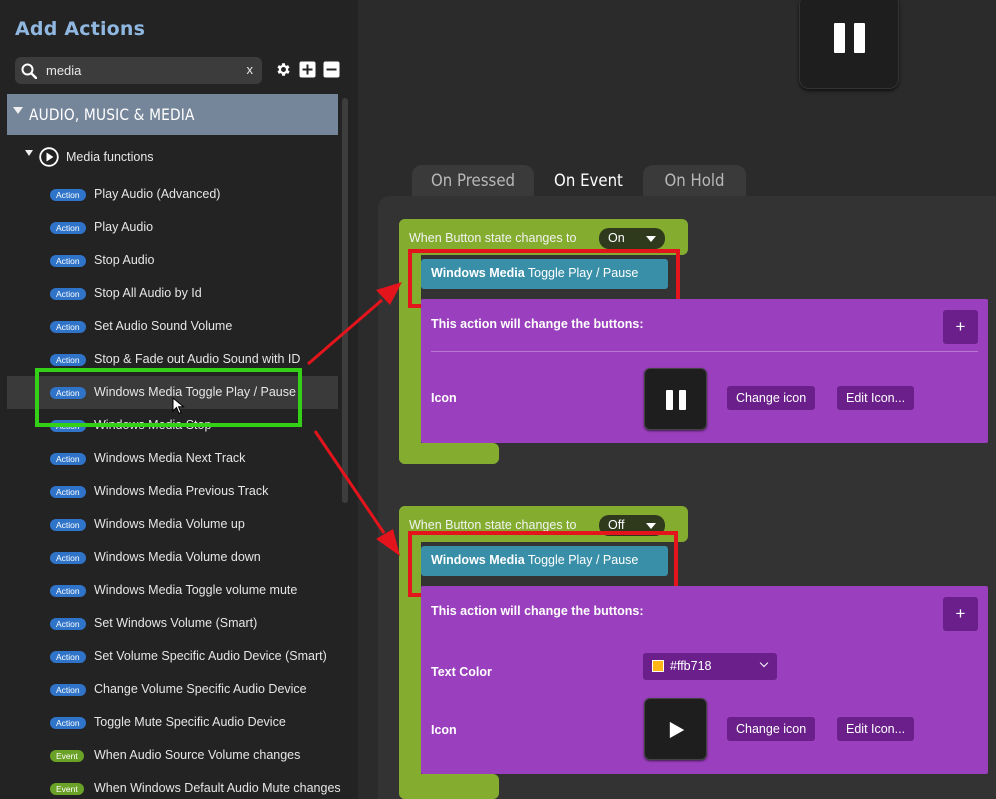 The image size is (996, 799). I want to click on list-item: Action Stop Audio, so click(172, 260).